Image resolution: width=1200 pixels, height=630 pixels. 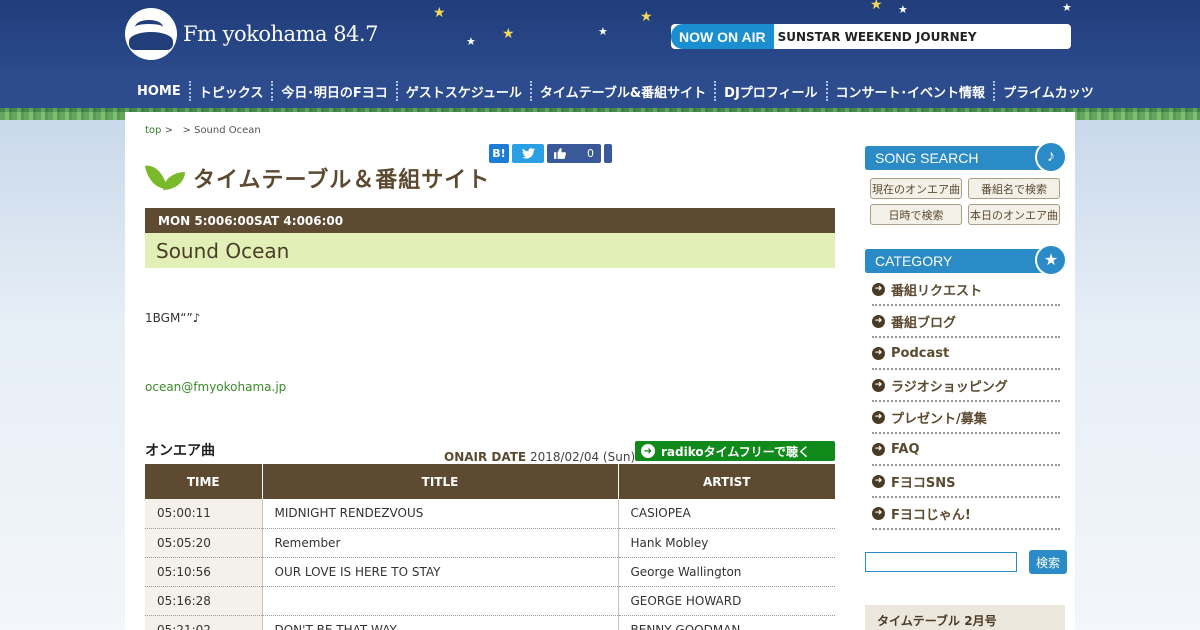 I want to click on song-search-title: SONG SEARCH, so click(x=927, y=158).